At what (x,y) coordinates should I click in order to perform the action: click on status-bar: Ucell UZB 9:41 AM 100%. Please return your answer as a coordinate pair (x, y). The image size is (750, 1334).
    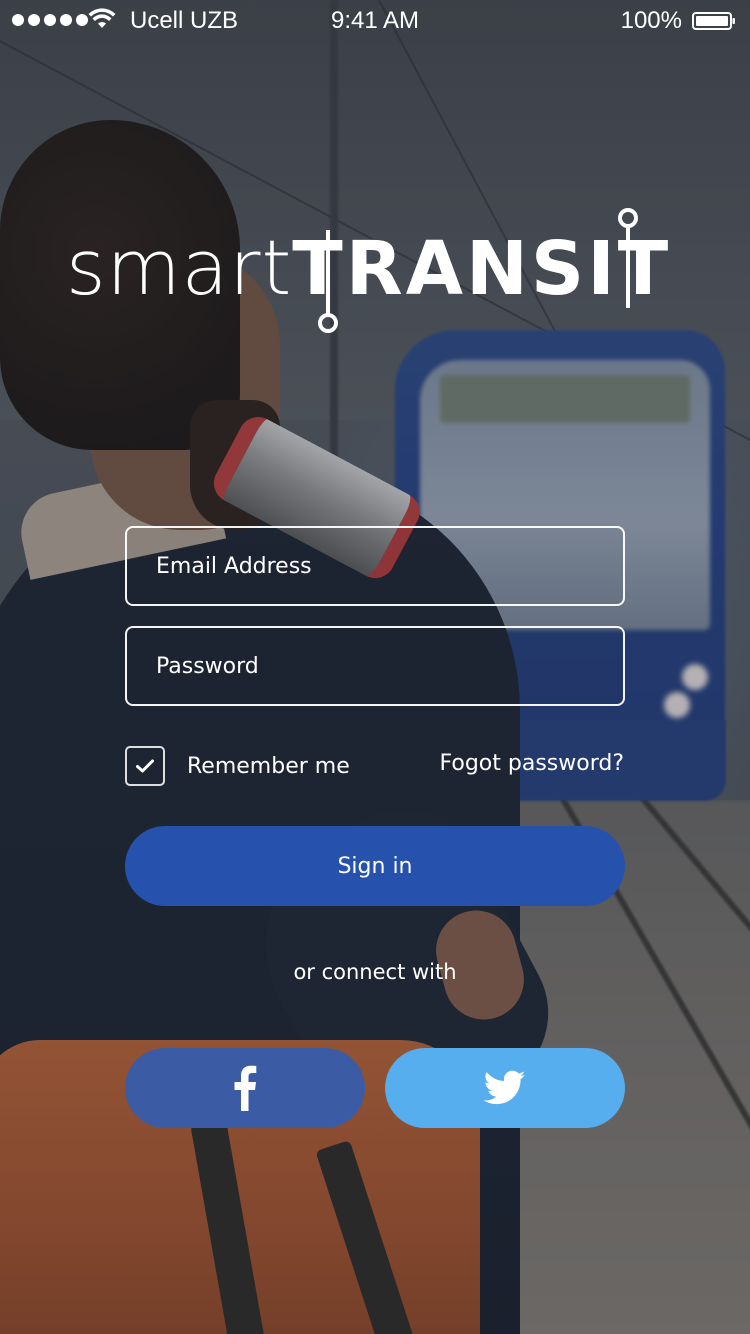
    Looking at the image, I should click on (375, 20).